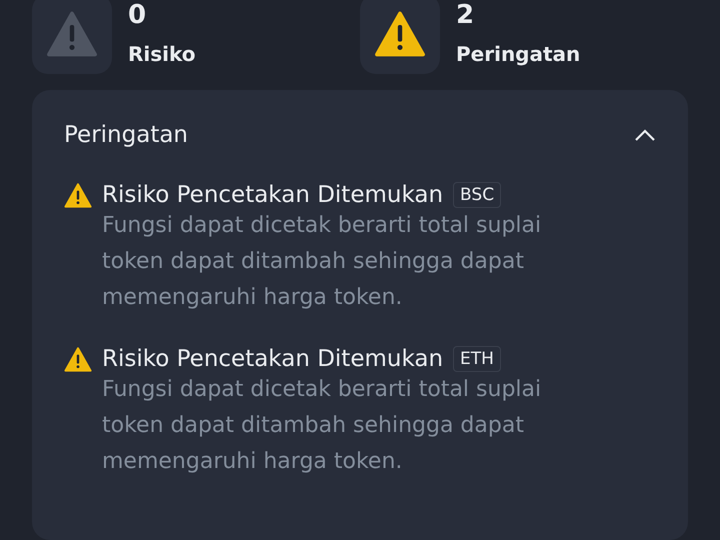 This screenshot has width=720, height=540. What do you see at coordinates (126, 135) in the screenshot?
I see `panel-title: Peringatan` at bounding box center [126, 135].